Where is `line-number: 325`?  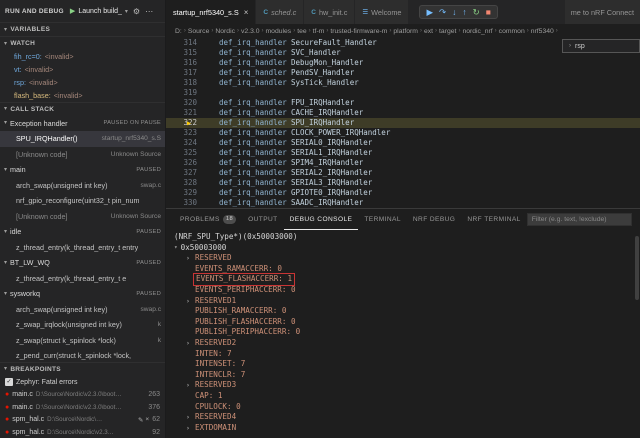 line-number: 325 is located at coordinates (186, 153).